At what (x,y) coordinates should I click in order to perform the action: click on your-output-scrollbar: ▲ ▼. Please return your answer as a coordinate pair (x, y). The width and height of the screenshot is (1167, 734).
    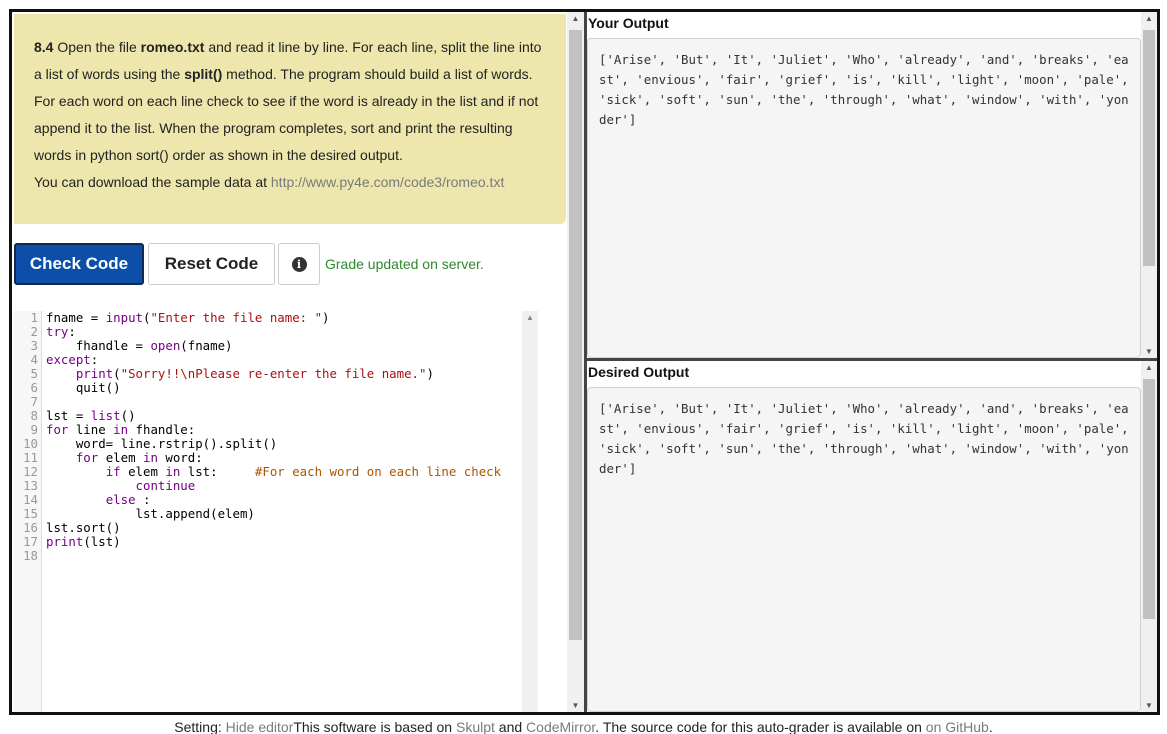
    Looking at the image, I should click on (1149, 185).